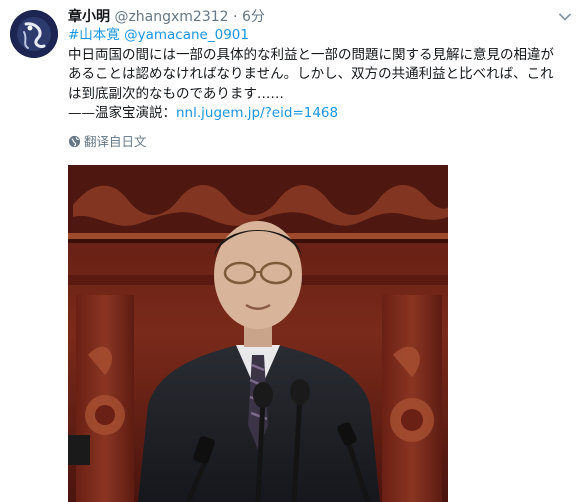 The width and height of the screenshot is (582, 502). What do you see at coordinates (257, 113) in the screenshot?
I see `source-link: nnl.jugem.jp/?eid=1468` at bounding box center [257, 113].